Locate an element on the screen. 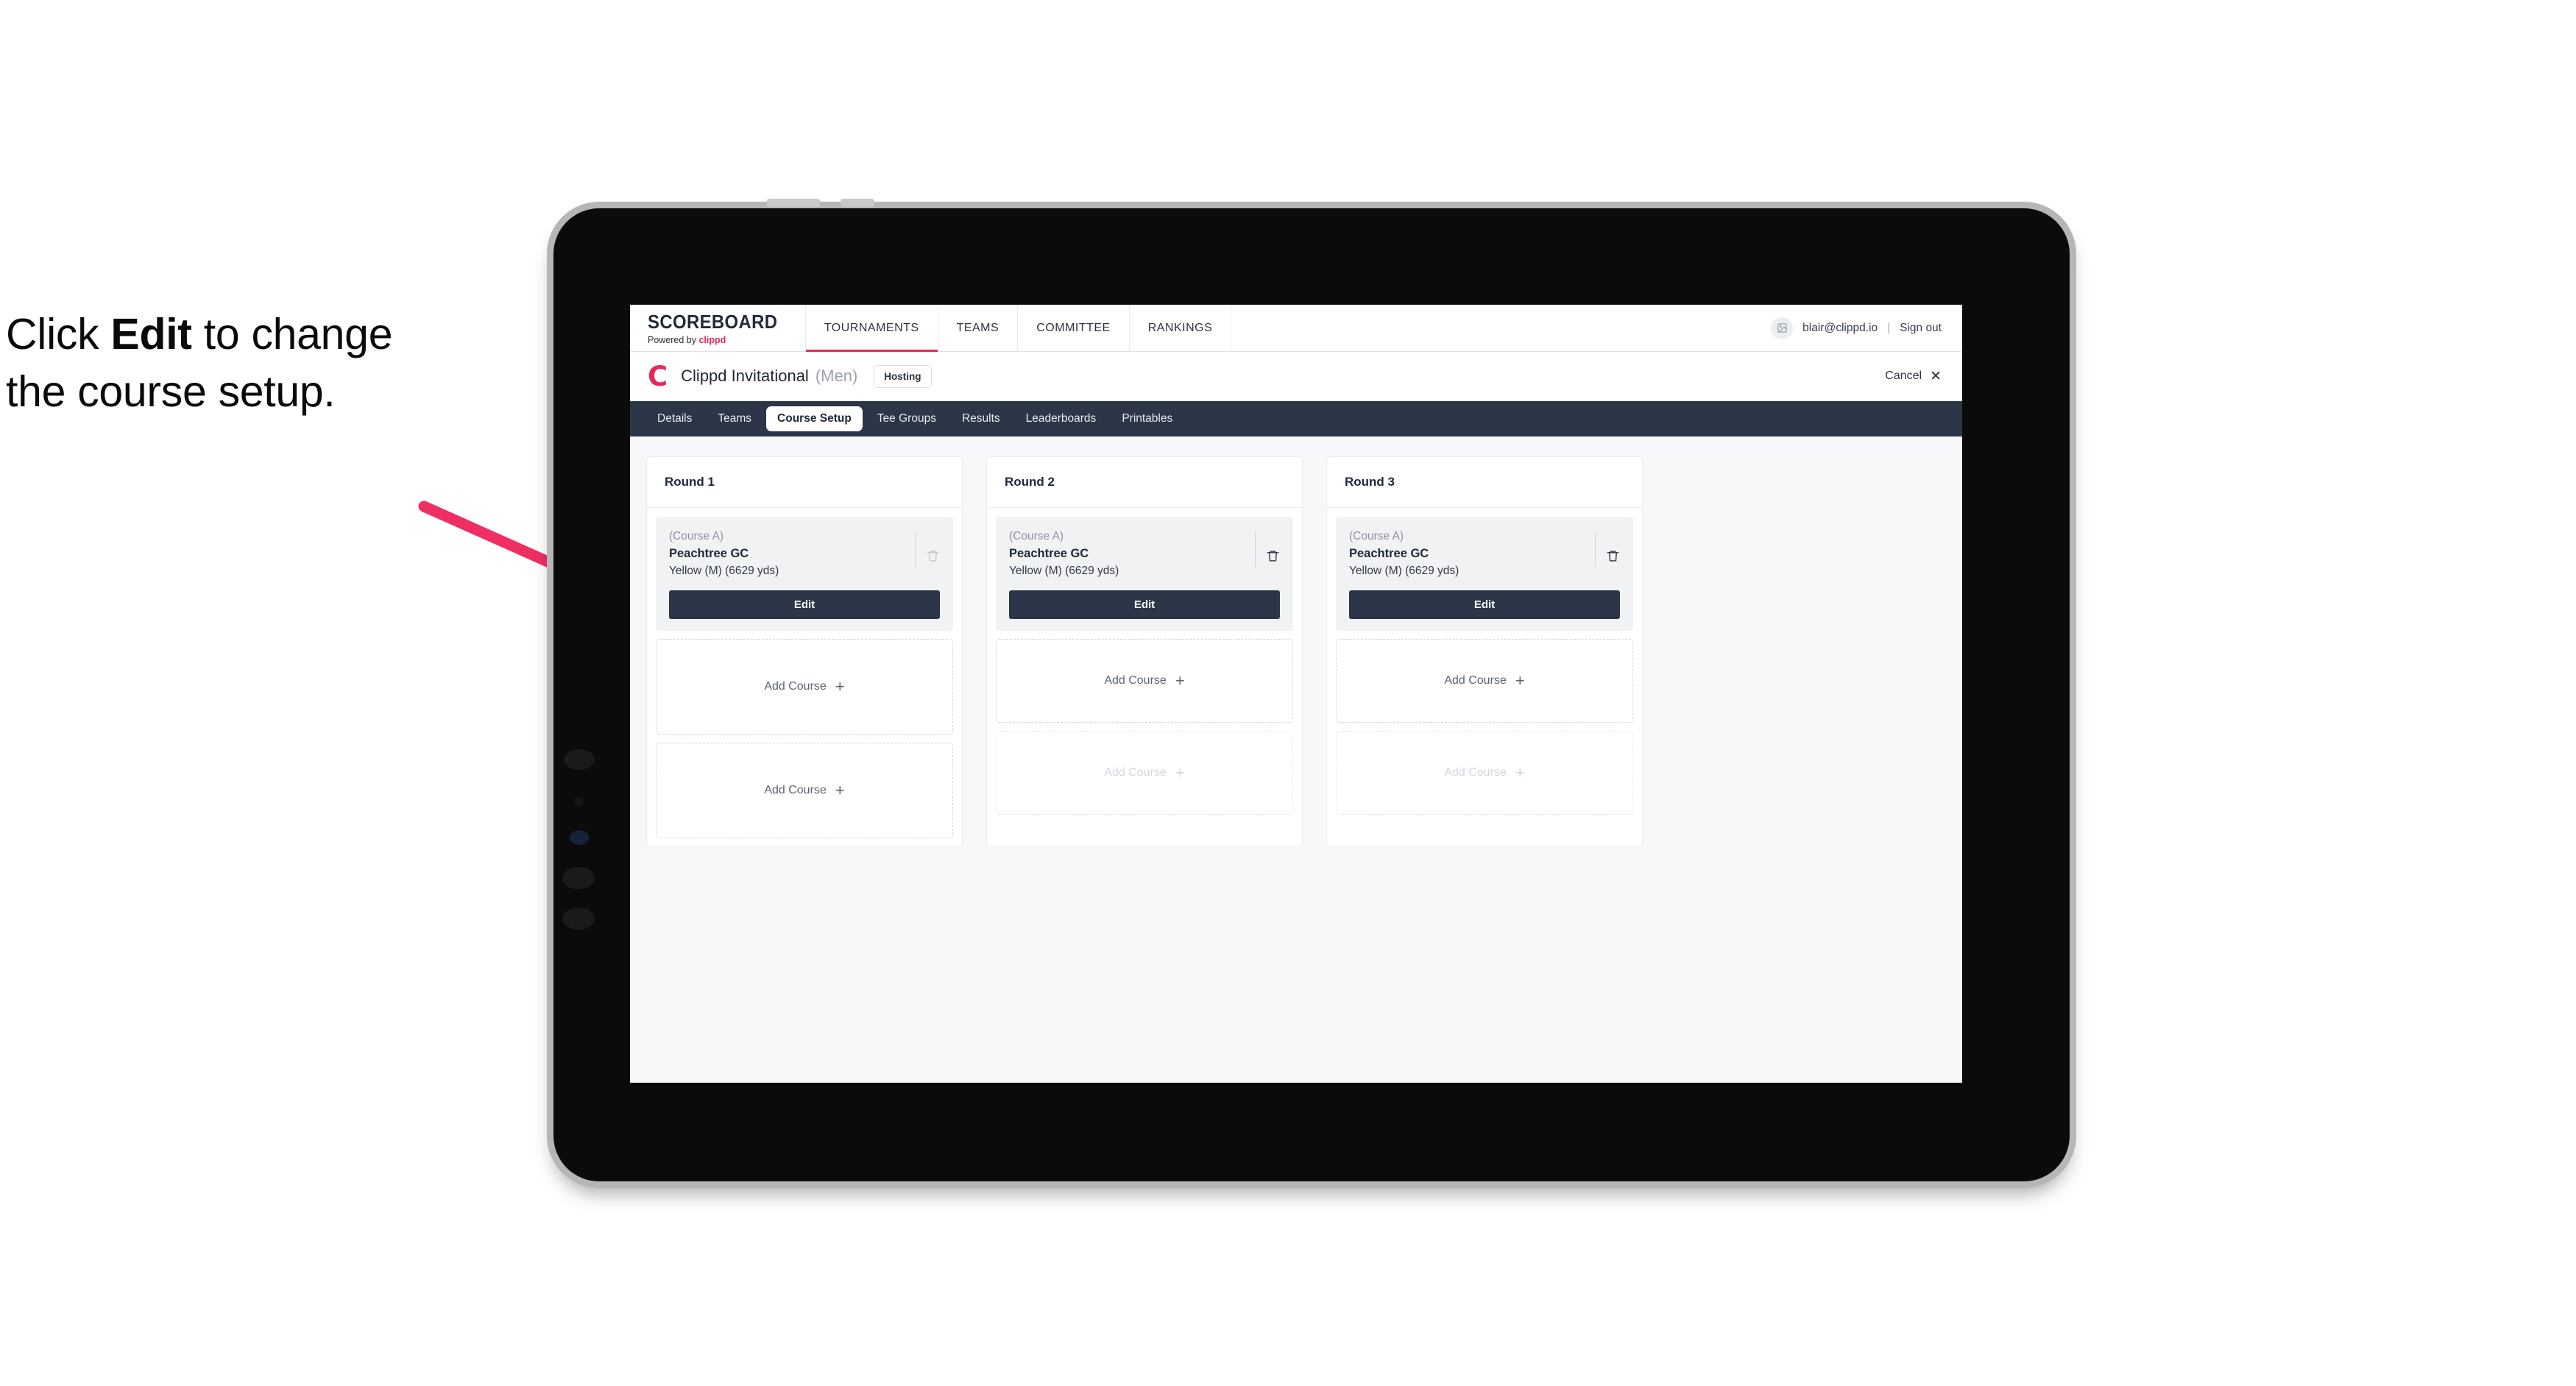  tab-course-setup: Course Setup is located at coordinates (814, 418).